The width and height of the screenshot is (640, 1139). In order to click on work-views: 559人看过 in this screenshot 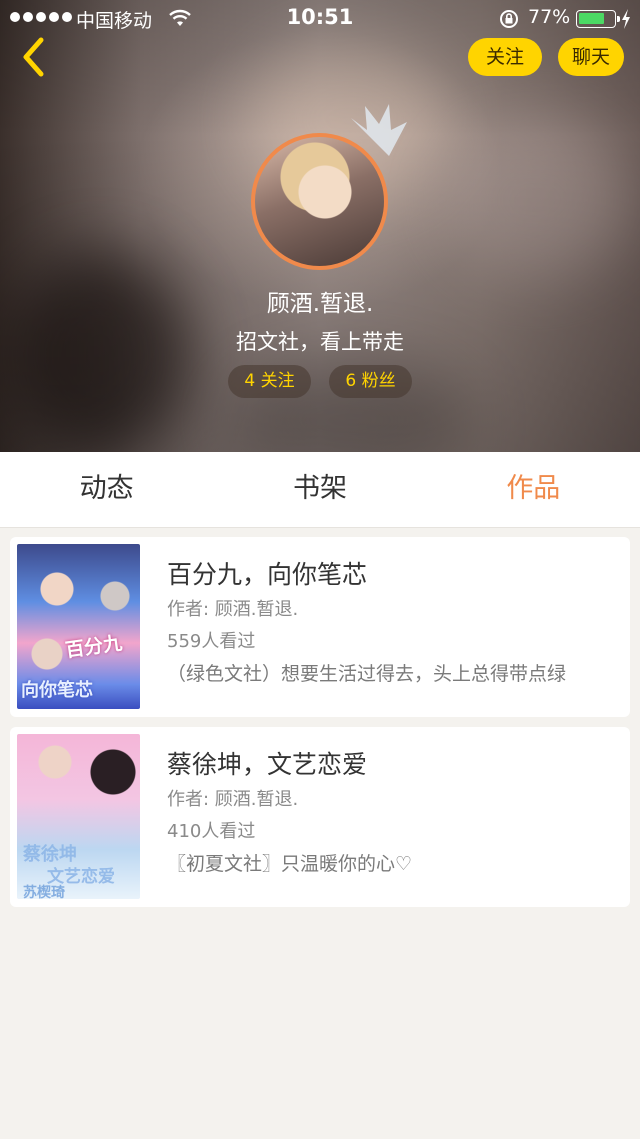, I will do `click(211, 641)`.